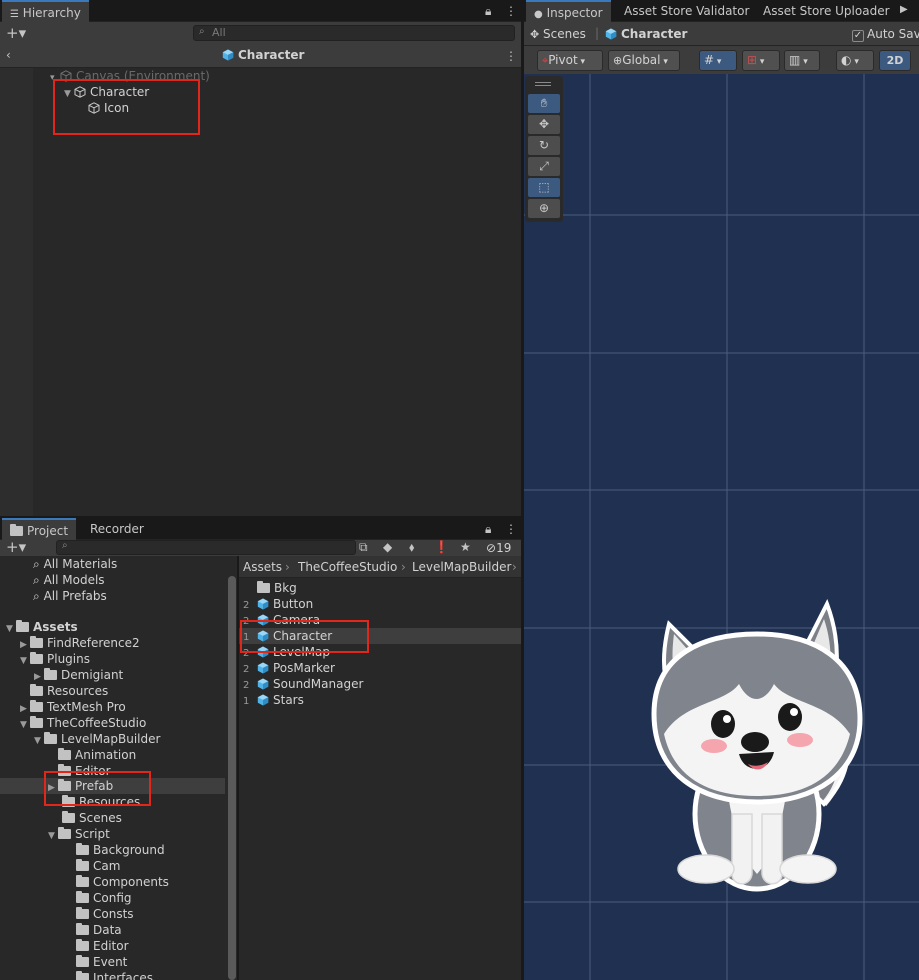 This screenshot has width=919, height=980. Describe the element at coordinates (271, 55) in the screenshot. I see `prefab-title: Character` at that location.